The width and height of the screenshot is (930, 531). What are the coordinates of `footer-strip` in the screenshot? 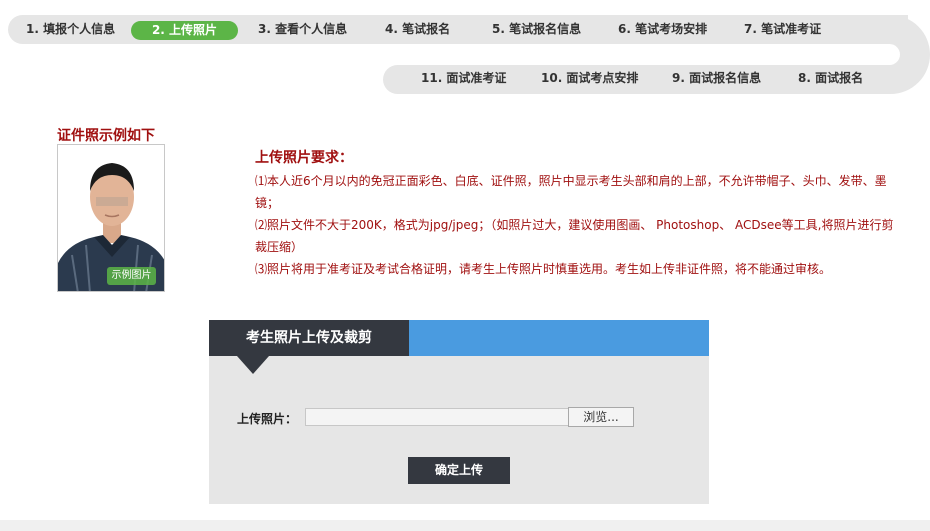 It's located at (465, 525).